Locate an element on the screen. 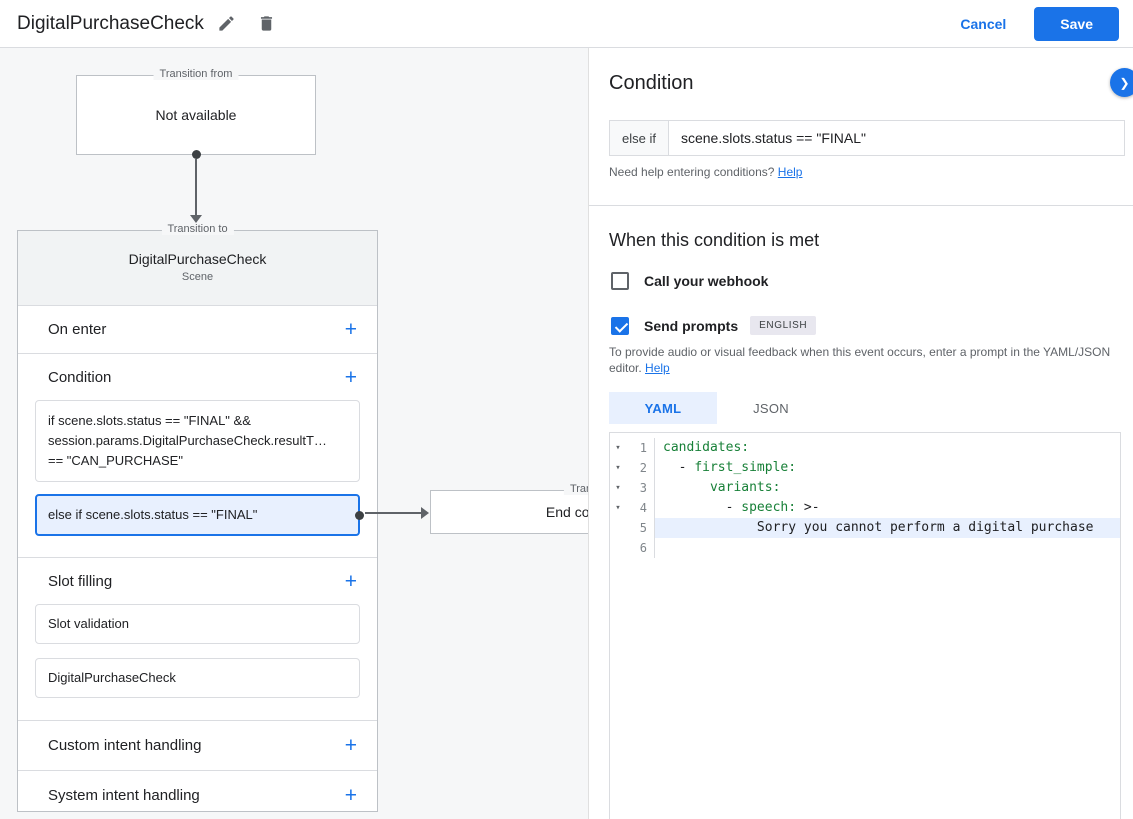  code-line-2: ▾ 2 - first_simple: is located at coordinates (865, 468).